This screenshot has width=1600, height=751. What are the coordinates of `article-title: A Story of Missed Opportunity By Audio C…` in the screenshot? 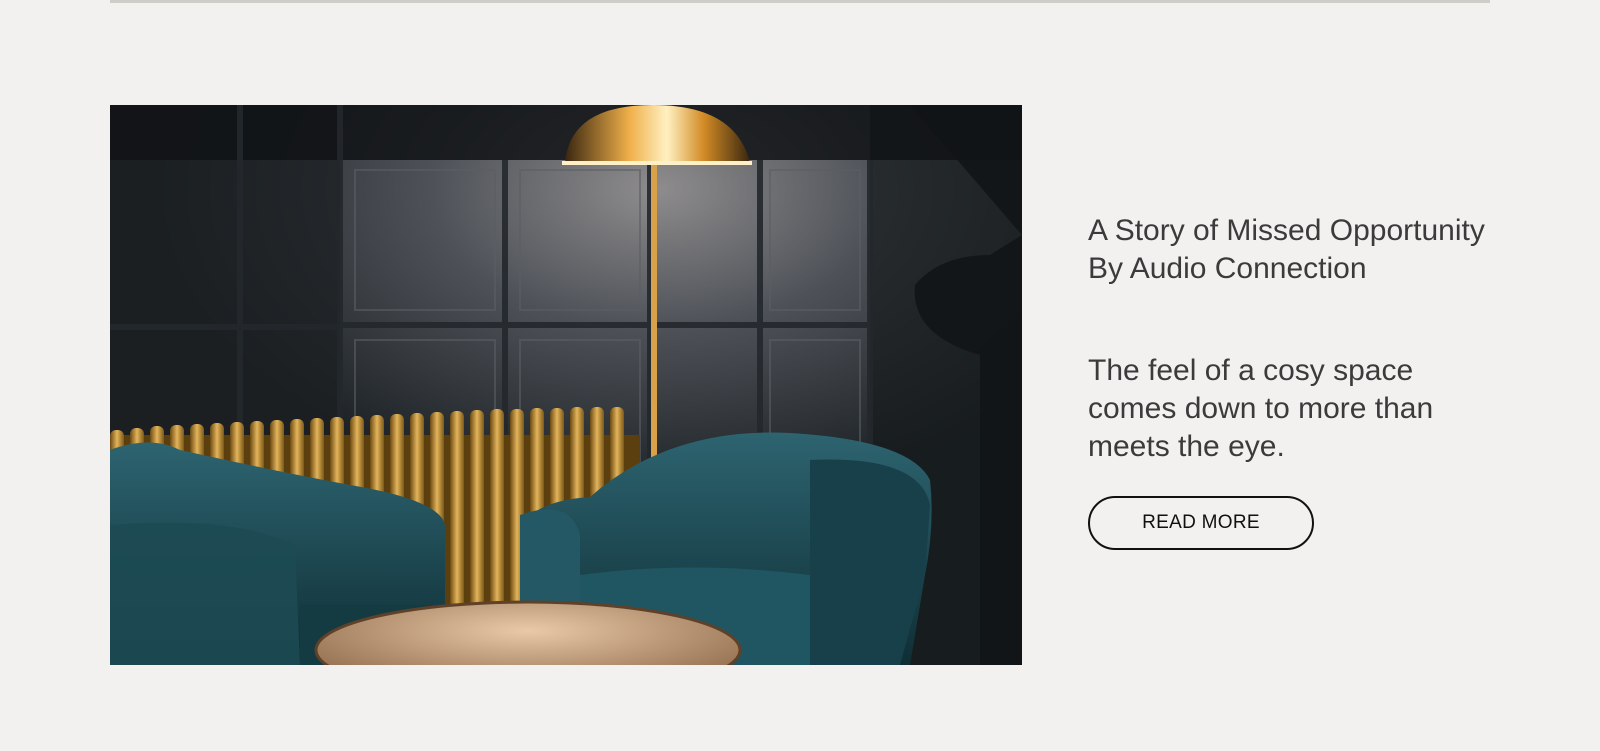 It's located at (1323, 250).